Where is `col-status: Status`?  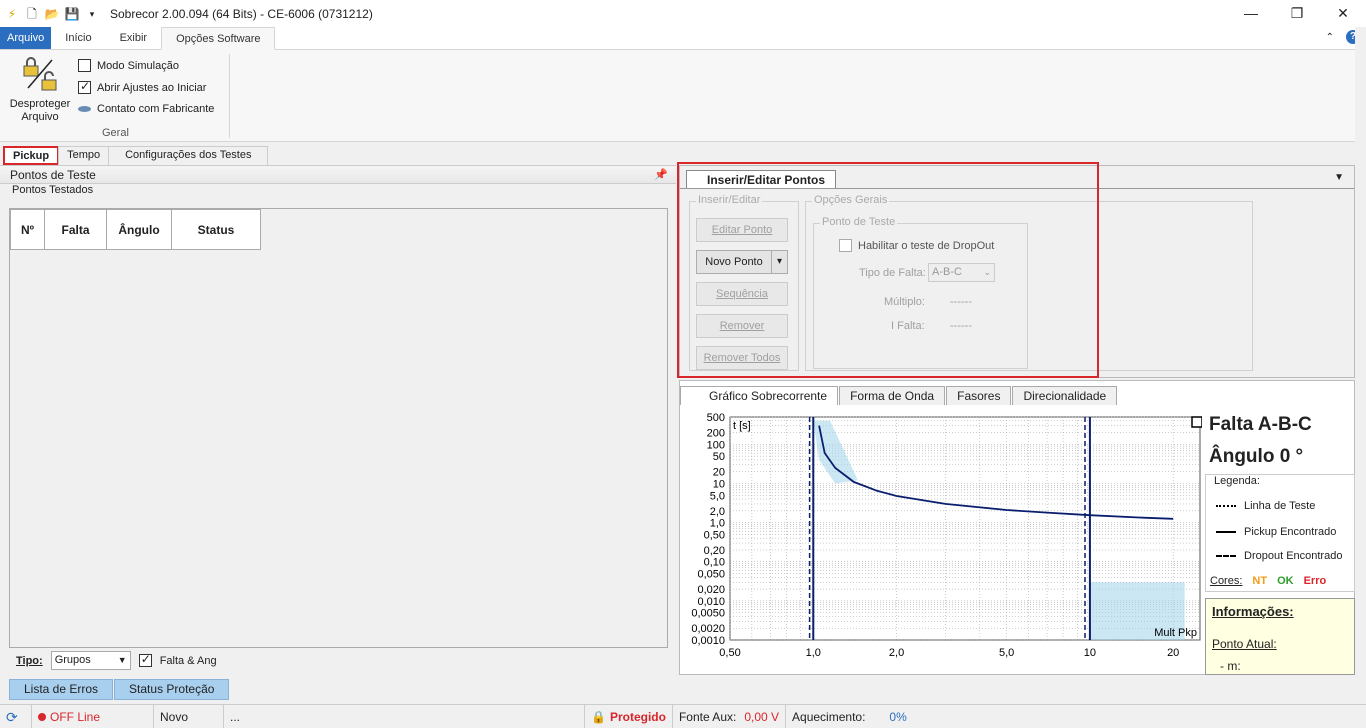
col-status: Status is located at coordinates (216, 229).